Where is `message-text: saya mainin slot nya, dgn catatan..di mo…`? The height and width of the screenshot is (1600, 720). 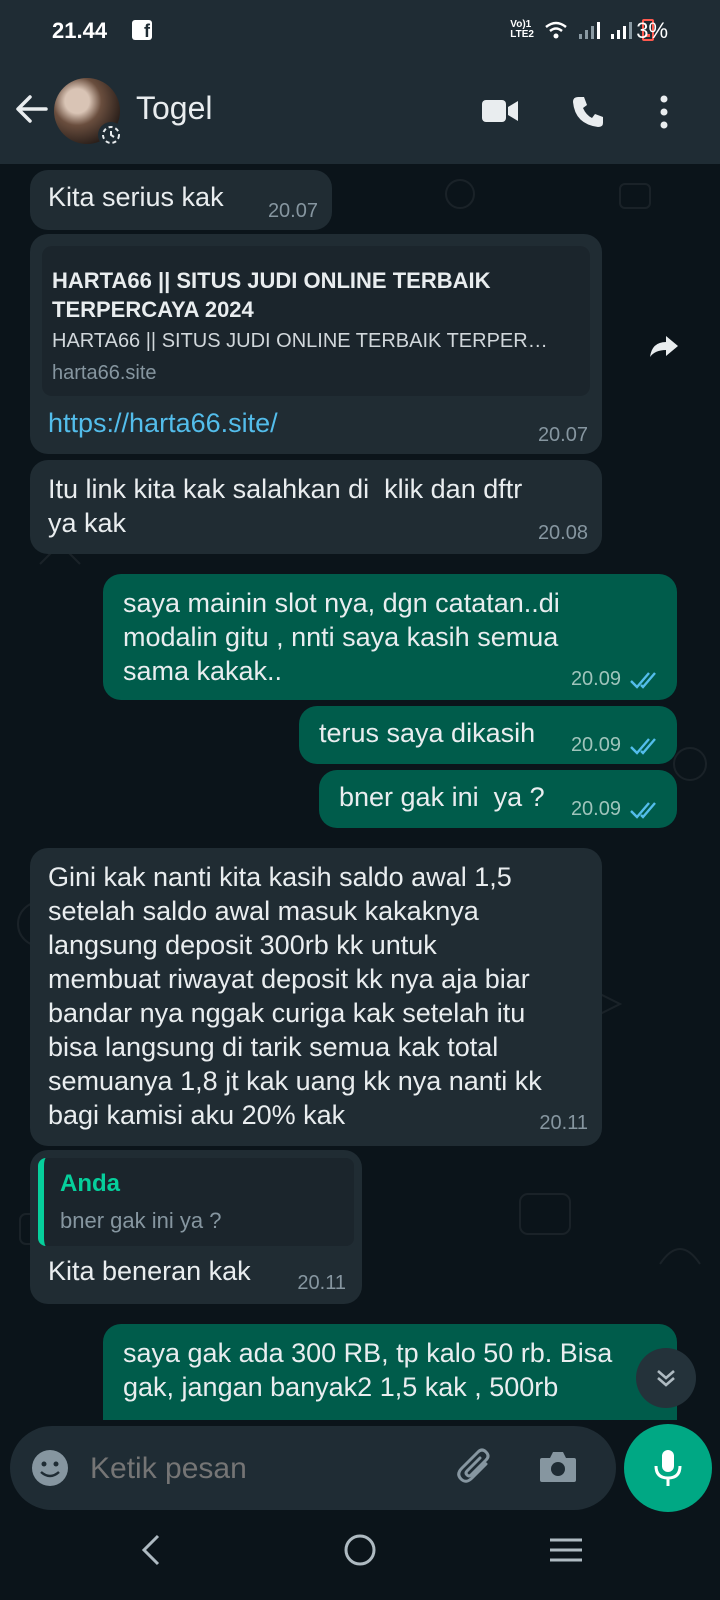
message-text: saya mainin slot nya, dgn catatan..di mo… is located at coordinates (341, 637).